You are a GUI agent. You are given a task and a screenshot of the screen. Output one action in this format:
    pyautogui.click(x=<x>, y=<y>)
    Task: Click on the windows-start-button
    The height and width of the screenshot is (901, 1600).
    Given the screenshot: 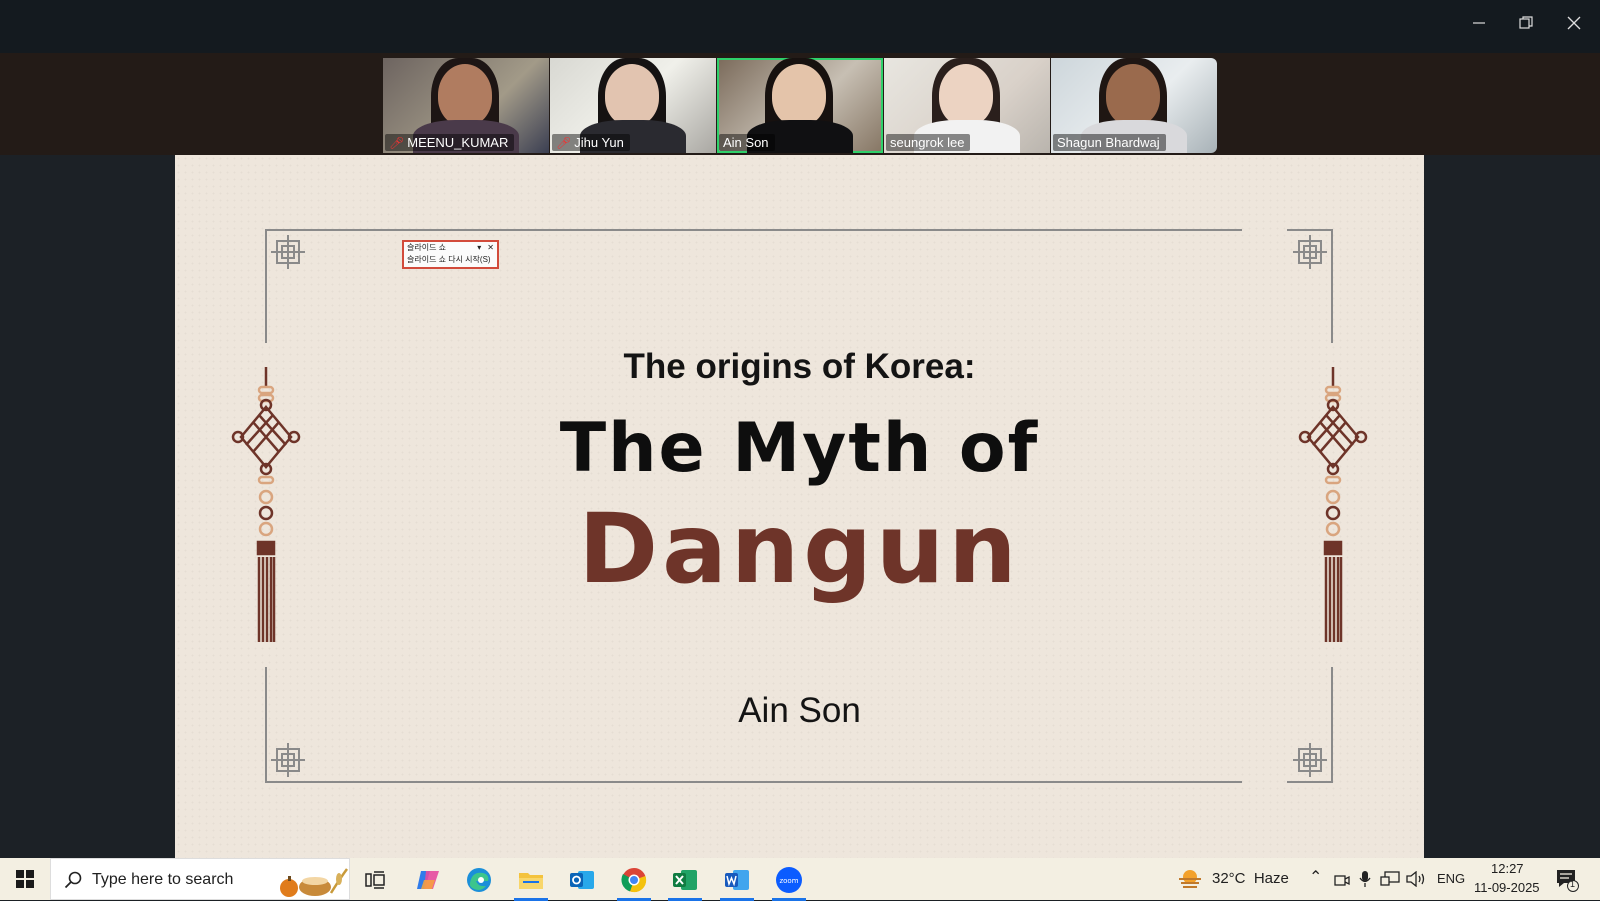 What is the action you would take?
    pyautogui.click(x=25, y=879)
    